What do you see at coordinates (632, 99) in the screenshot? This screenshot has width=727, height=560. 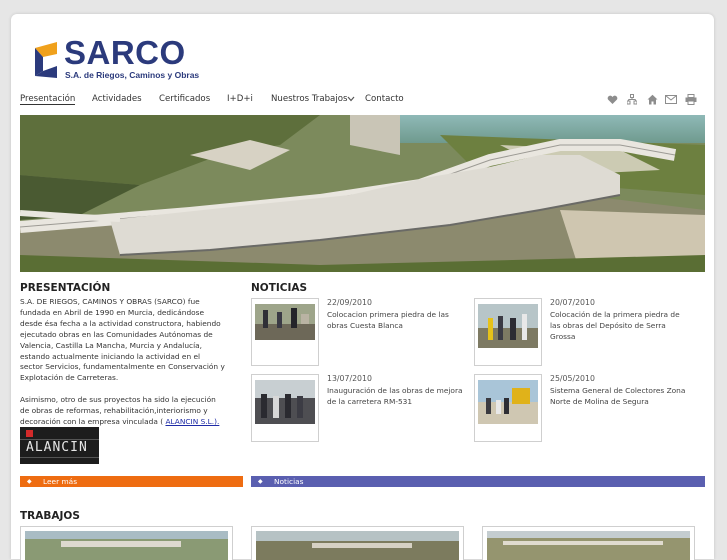 I see `sitemap-icon` at bounding box center [632, 99].